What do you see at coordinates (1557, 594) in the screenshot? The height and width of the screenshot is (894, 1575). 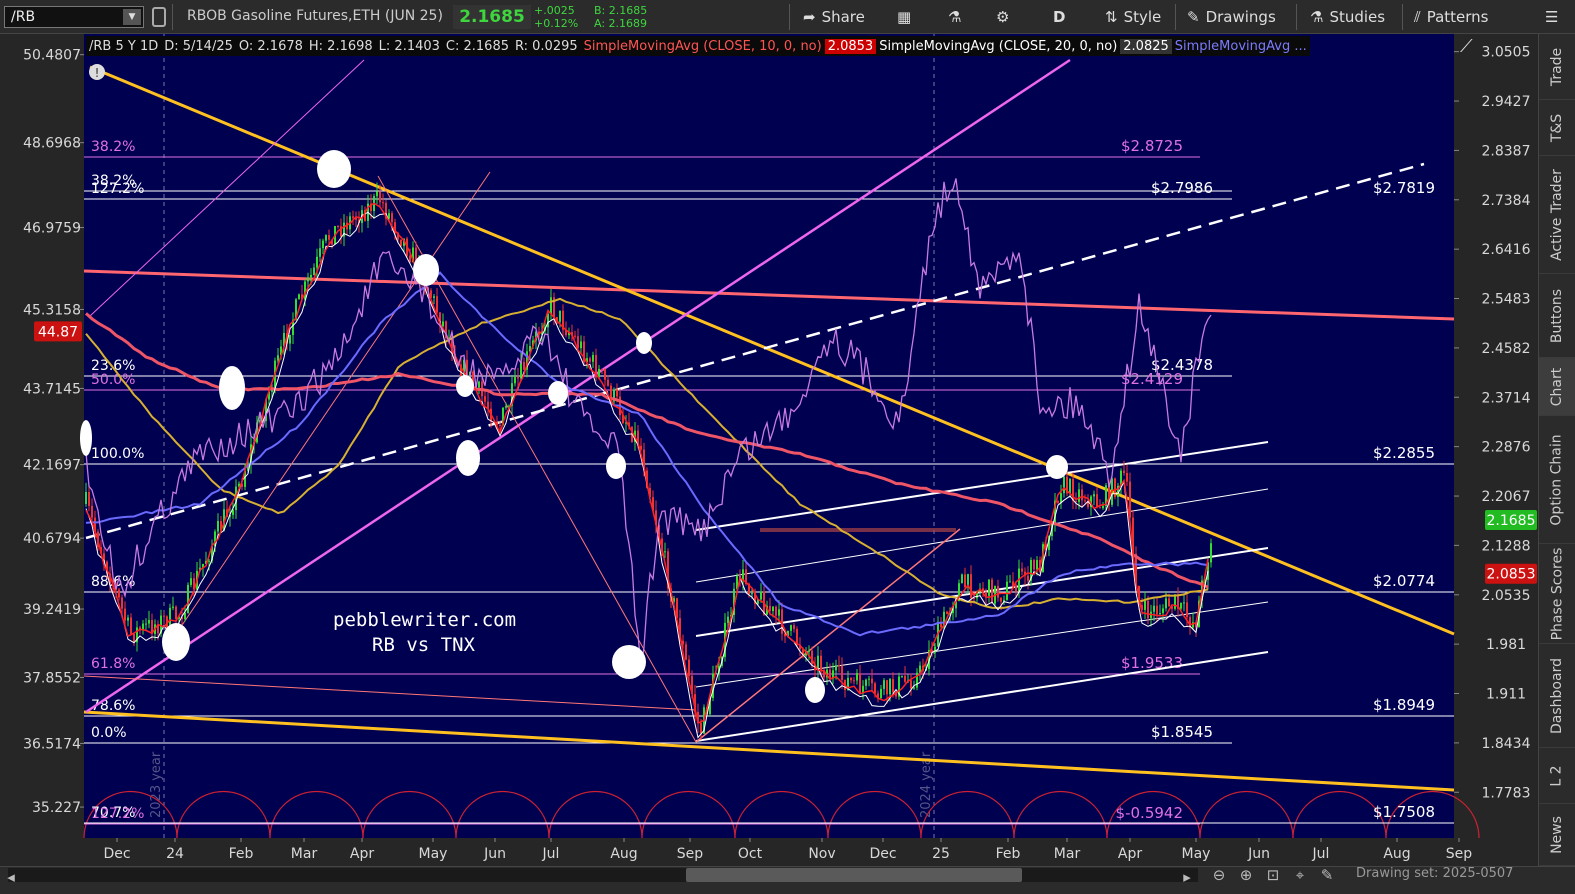 I see `rail-tab-phase-scores: Phase Scores` at bounding box center [1557, 594].